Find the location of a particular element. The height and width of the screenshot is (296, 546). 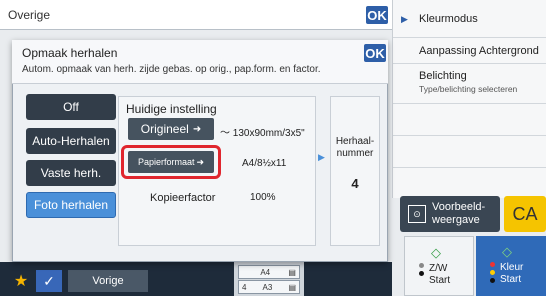

previous-button: Vorige is located at coordinates (108, 281).